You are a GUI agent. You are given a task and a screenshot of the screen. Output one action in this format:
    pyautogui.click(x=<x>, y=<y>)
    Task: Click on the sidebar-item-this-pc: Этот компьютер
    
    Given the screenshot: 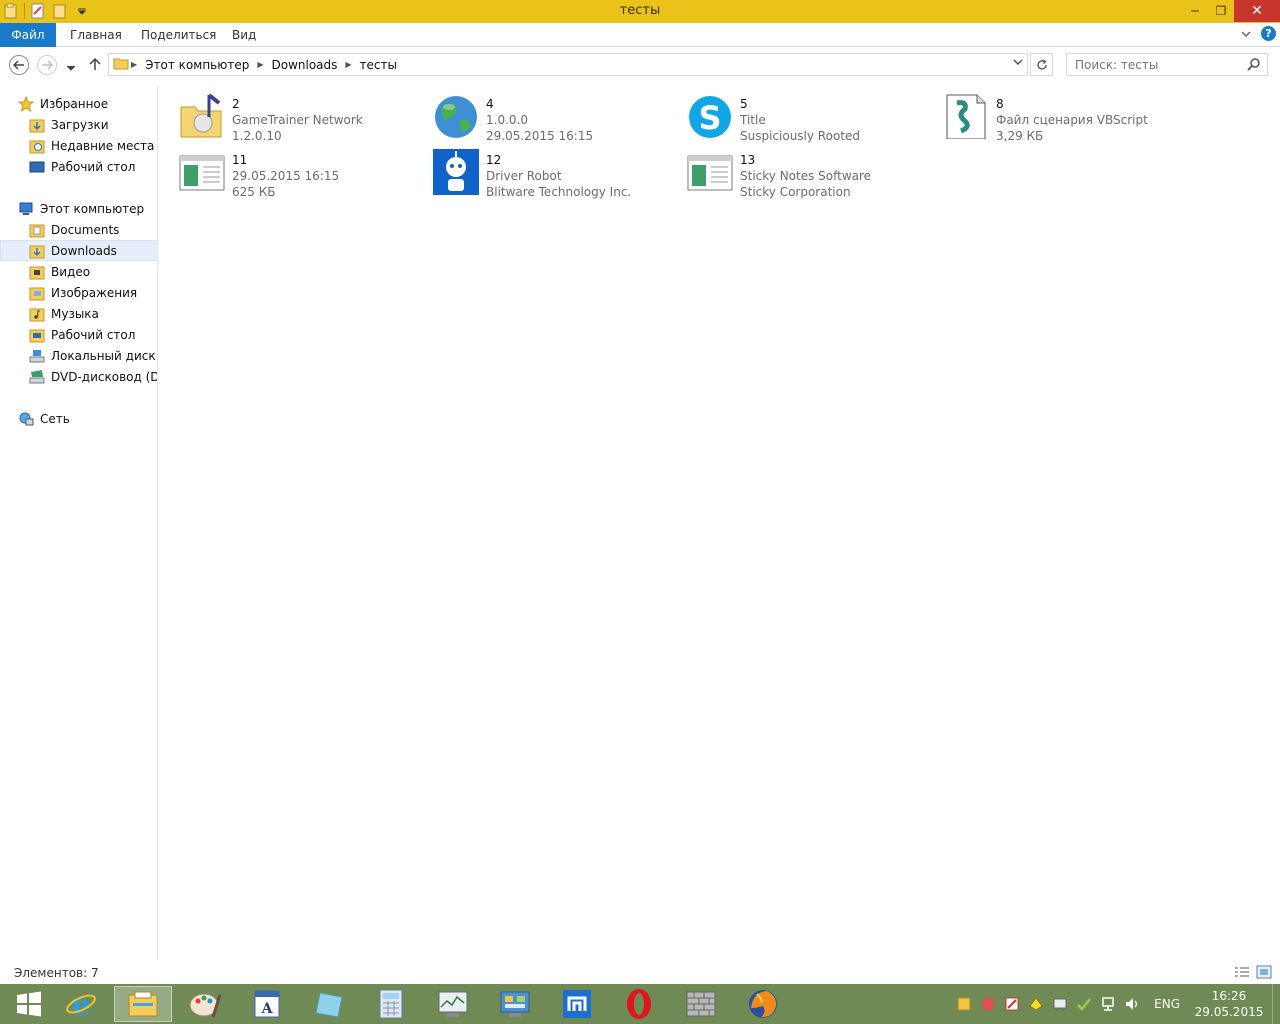 What is the action you would take?
    pyautogui.click(x=87, y=208)
    